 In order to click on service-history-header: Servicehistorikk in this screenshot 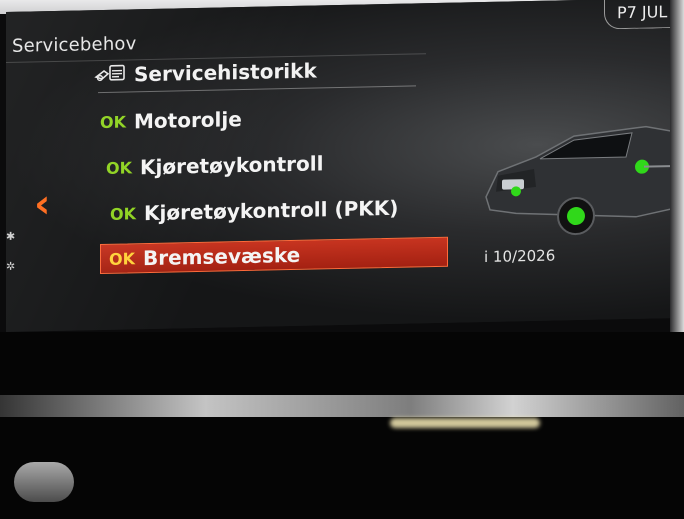, I will do `click(205, 72)`.